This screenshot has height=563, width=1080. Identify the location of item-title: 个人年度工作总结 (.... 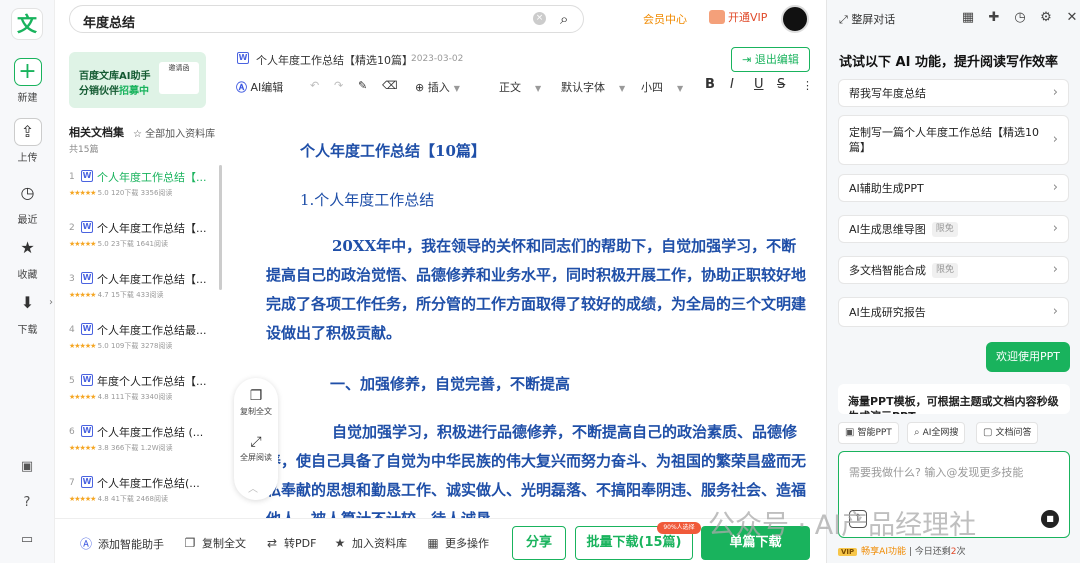
(150, 432).